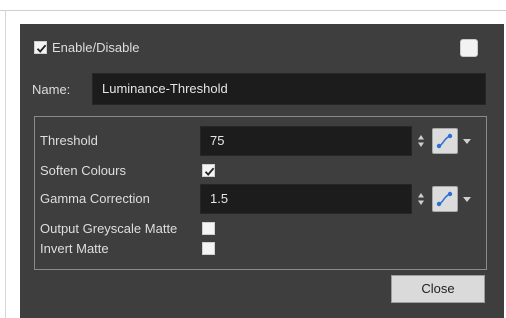 The width and height of the screenshot is (506, 318). I want to click on gamma-function-button, so click(445, 199).